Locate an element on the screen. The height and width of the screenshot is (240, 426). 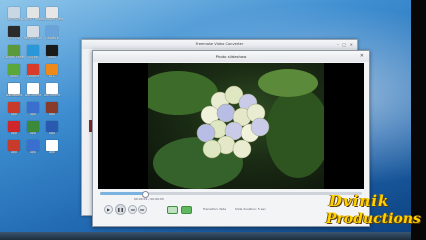
desktop-icon: VLC is located at coordinates (52, 71).